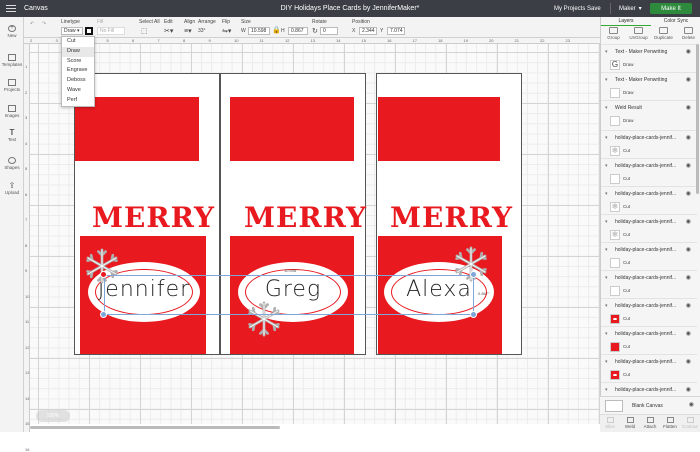  What do you see at coordinates (53, 416) in the screenshot?
I see `zoom-control: 100%` at bounding box center [53, 416].